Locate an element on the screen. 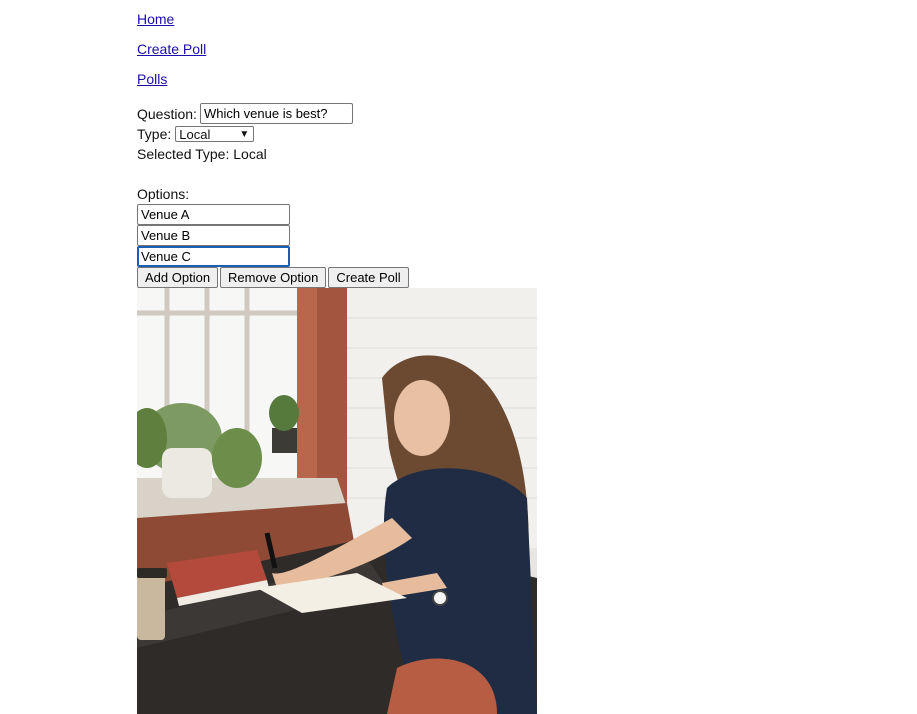  add-option-button: Add Option is located at coordinates (178, 277).